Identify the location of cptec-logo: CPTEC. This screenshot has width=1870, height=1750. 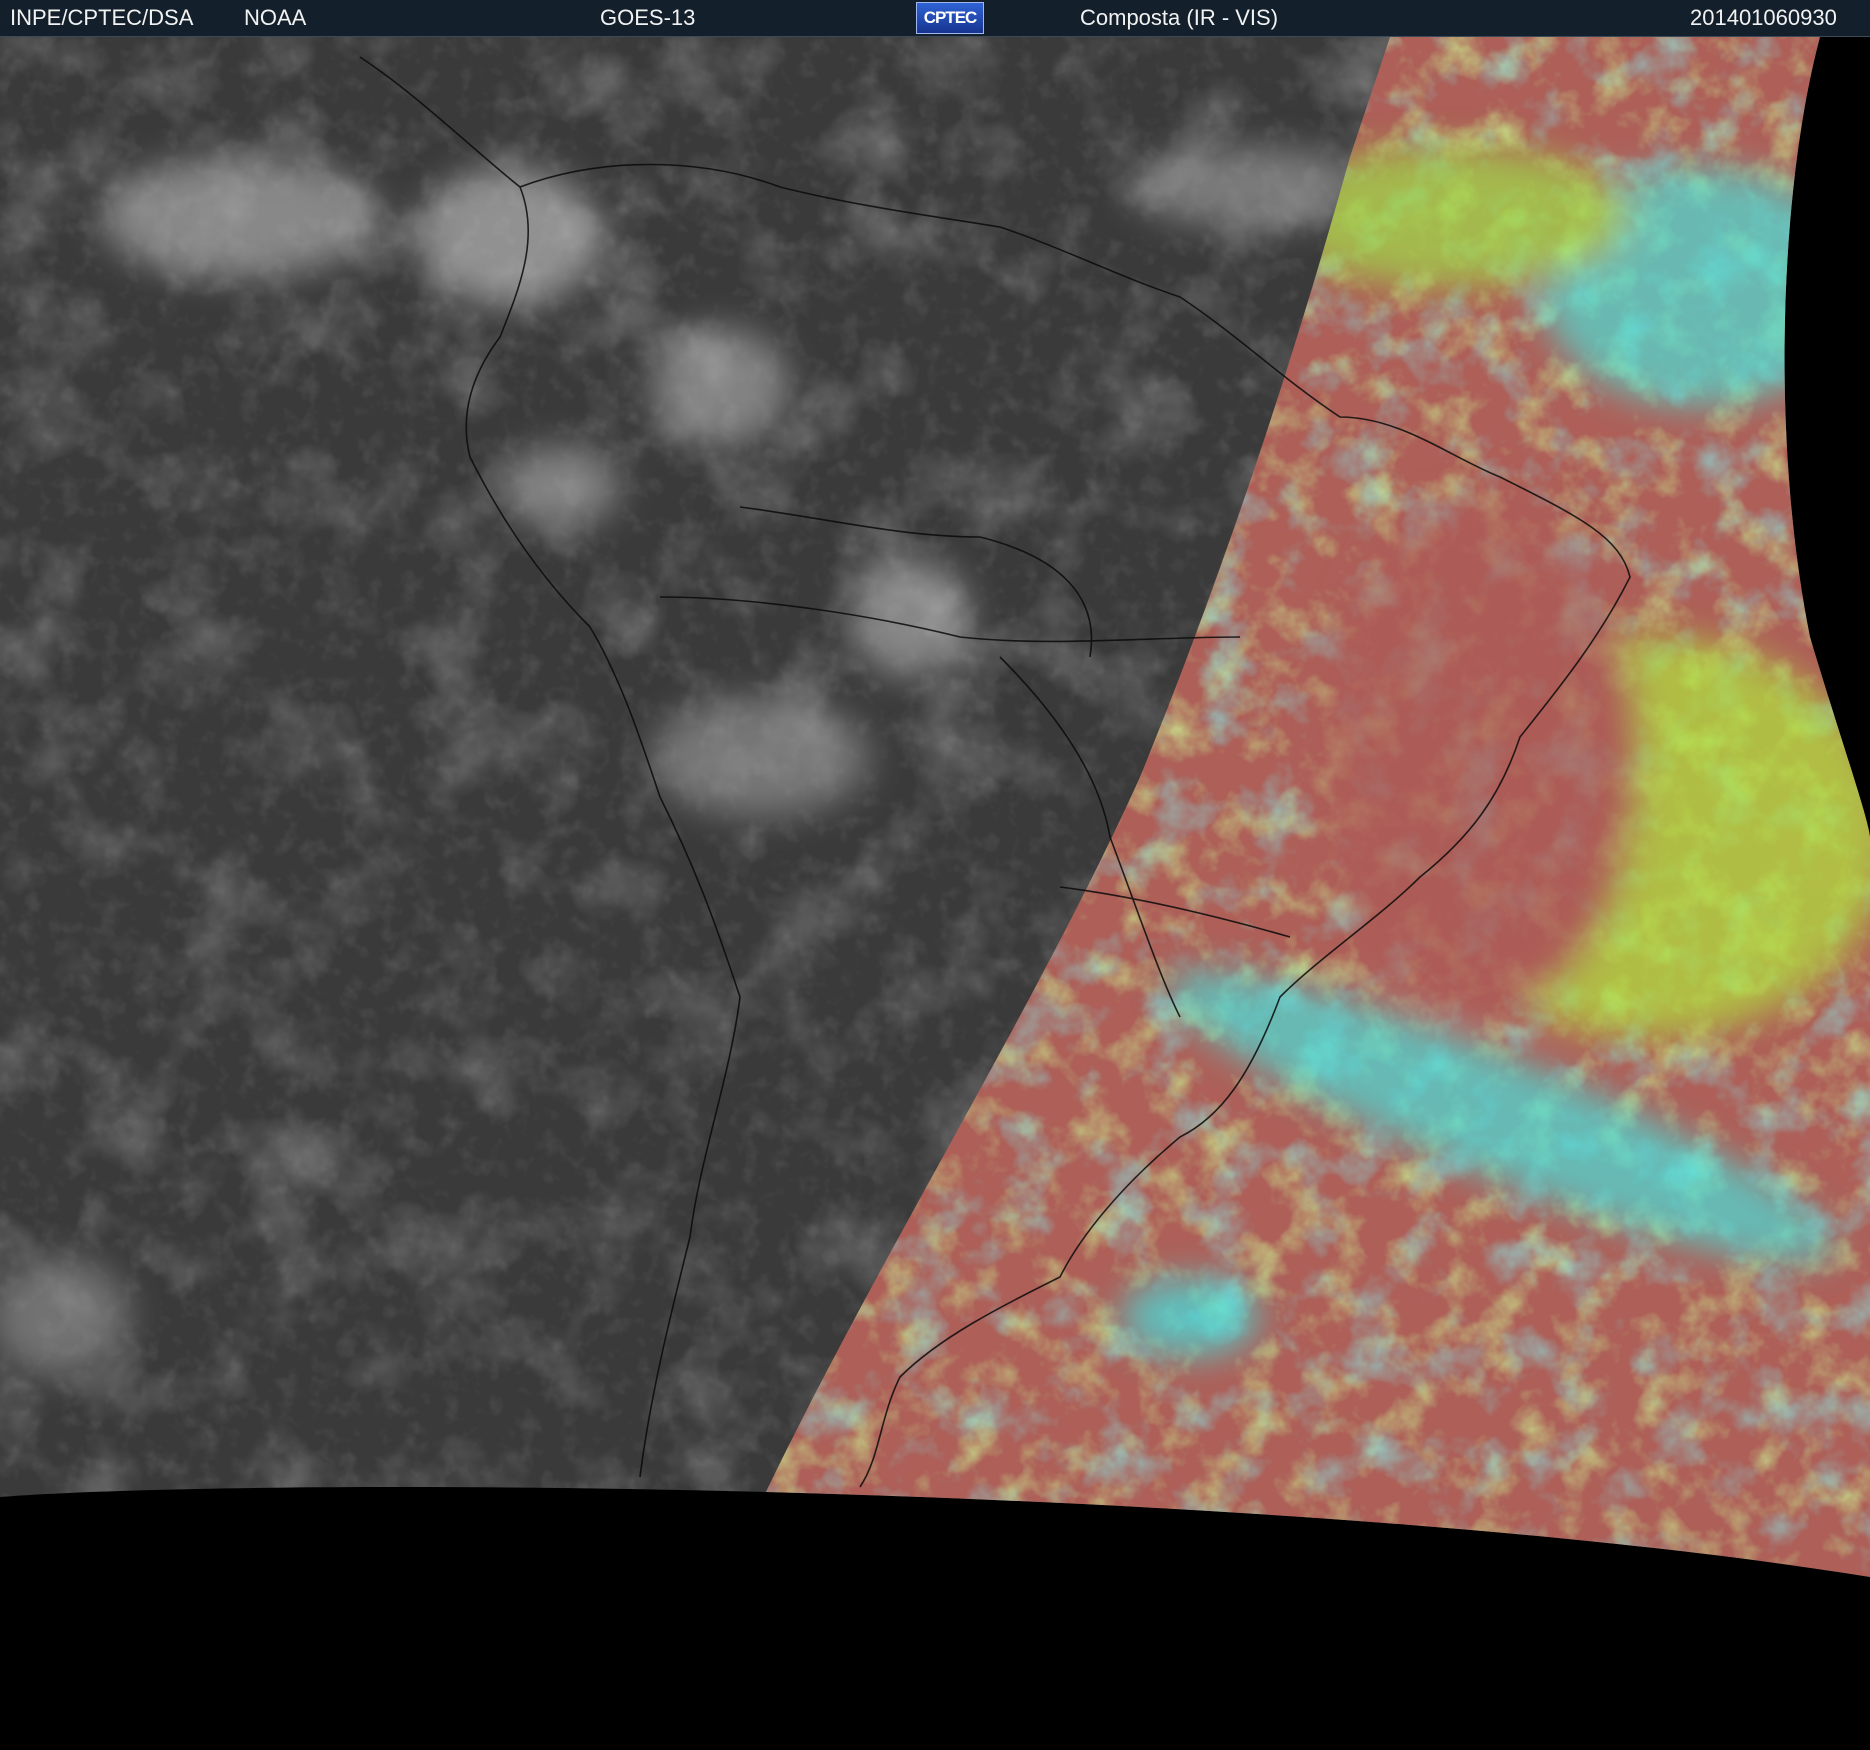
(950, 18).